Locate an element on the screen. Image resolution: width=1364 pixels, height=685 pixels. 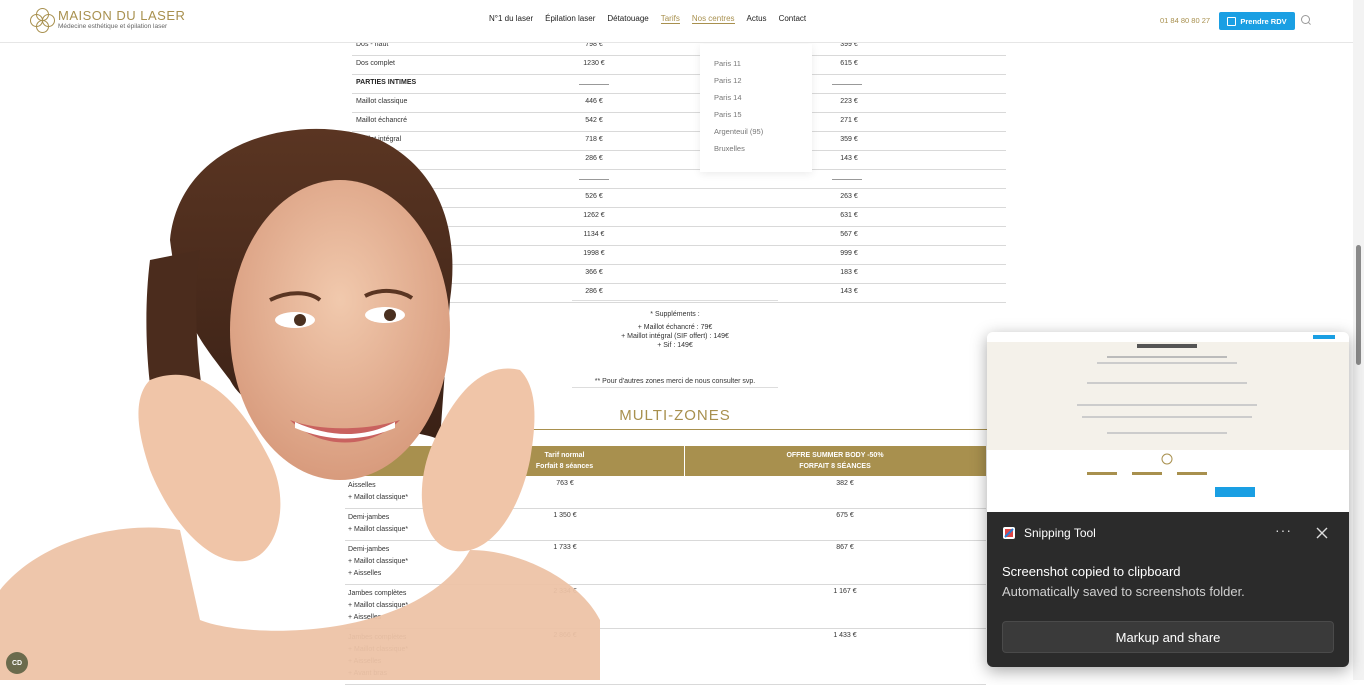
supplements-title: * Suppléments : is located at coordinates (675, 314).